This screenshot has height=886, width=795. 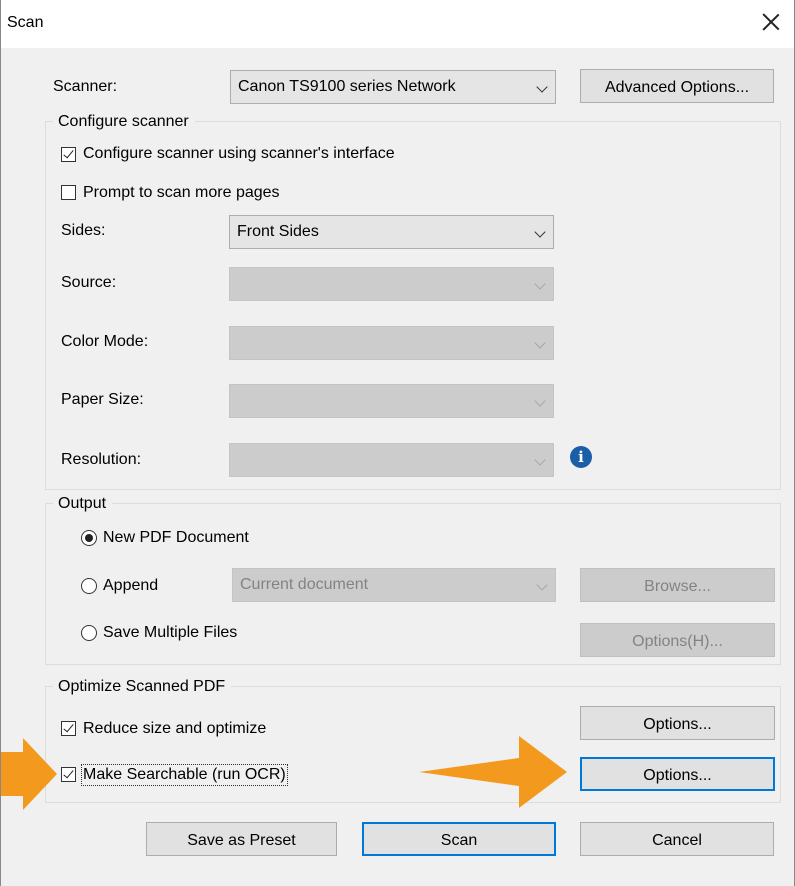 What do you see at coordinates (493, 772) in the screenshot?
I see `annotation-arrow-right-icon` at bounding box center [493, 772].